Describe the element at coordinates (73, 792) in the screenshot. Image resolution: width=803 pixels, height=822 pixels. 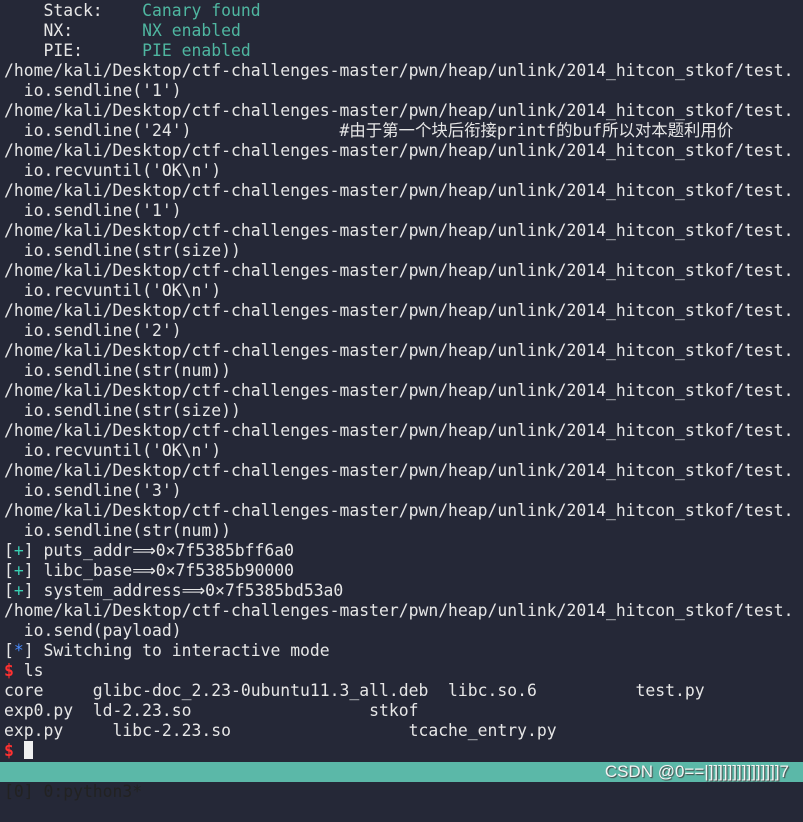
I see `tmux-window-tab: [0] 0:python3*` at that location.